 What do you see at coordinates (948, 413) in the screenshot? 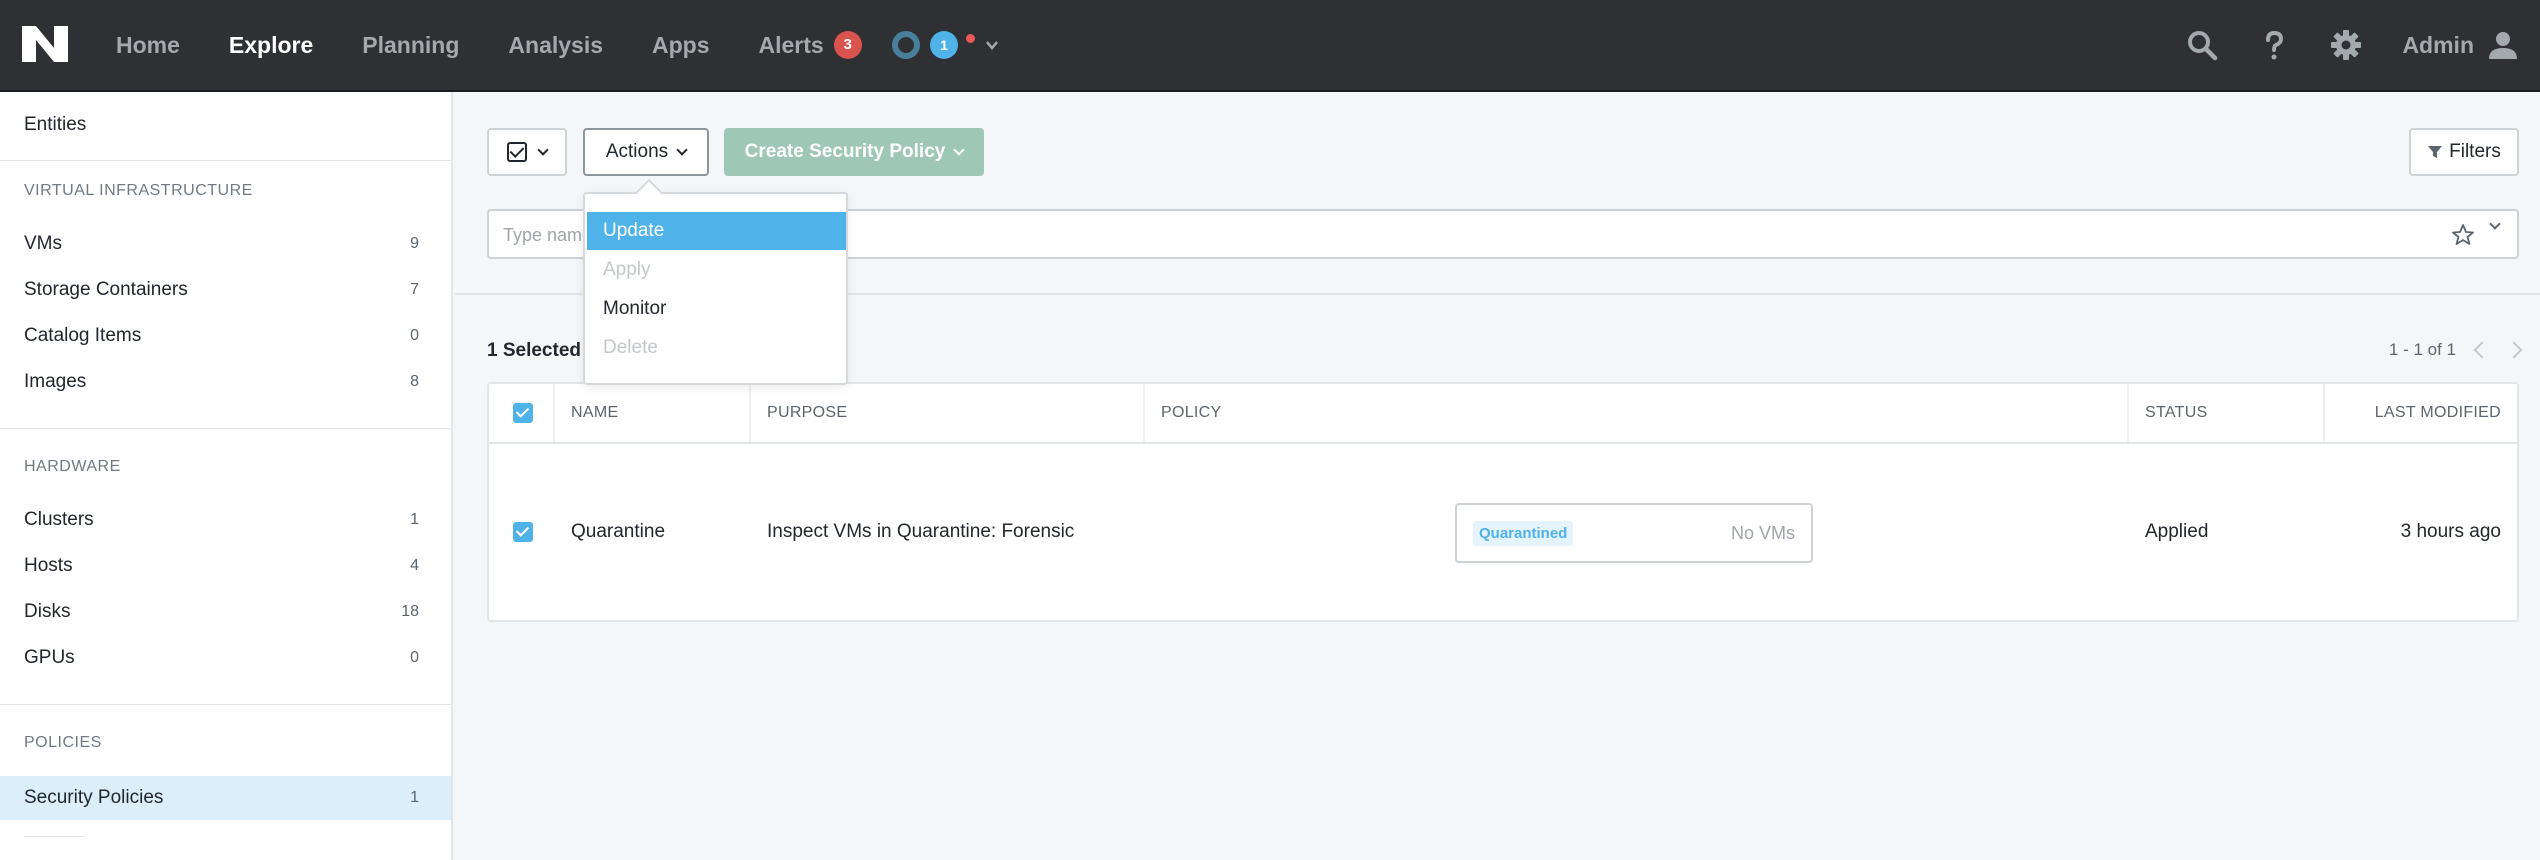
I see `column-header-purpose: PURPOSE` at bounding box center [948, 413].